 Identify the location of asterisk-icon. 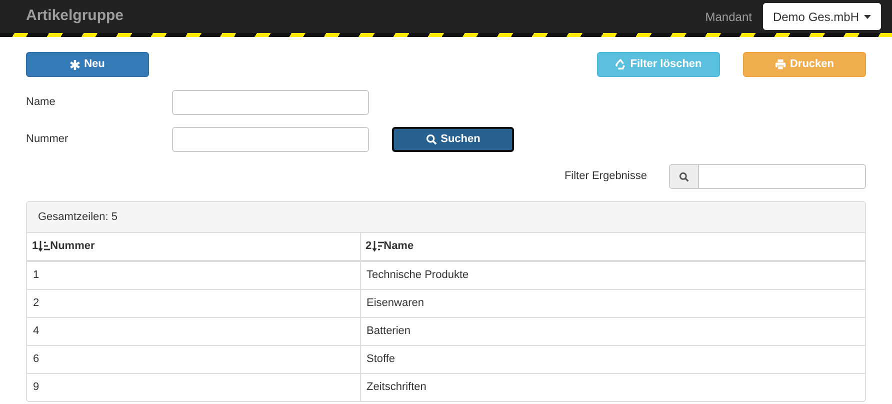
(75, 65).